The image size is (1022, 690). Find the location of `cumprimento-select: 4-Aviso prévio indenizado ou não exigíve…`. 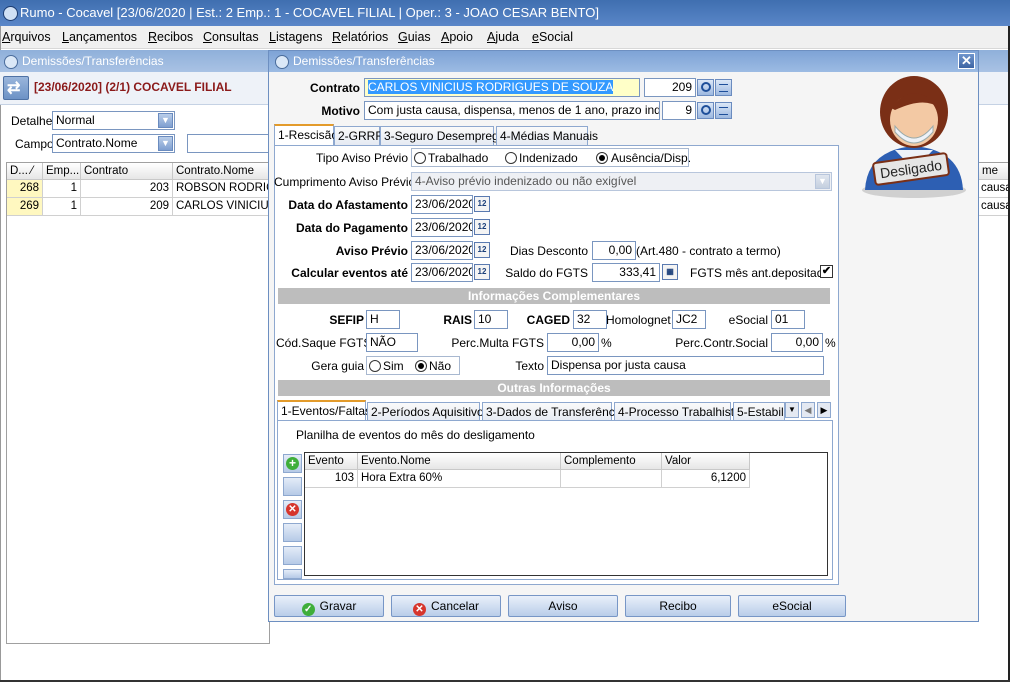

cumprimento-select: 4-Aviso prévio indenizado ou não exigíve… is located at coordinates (621, 181).